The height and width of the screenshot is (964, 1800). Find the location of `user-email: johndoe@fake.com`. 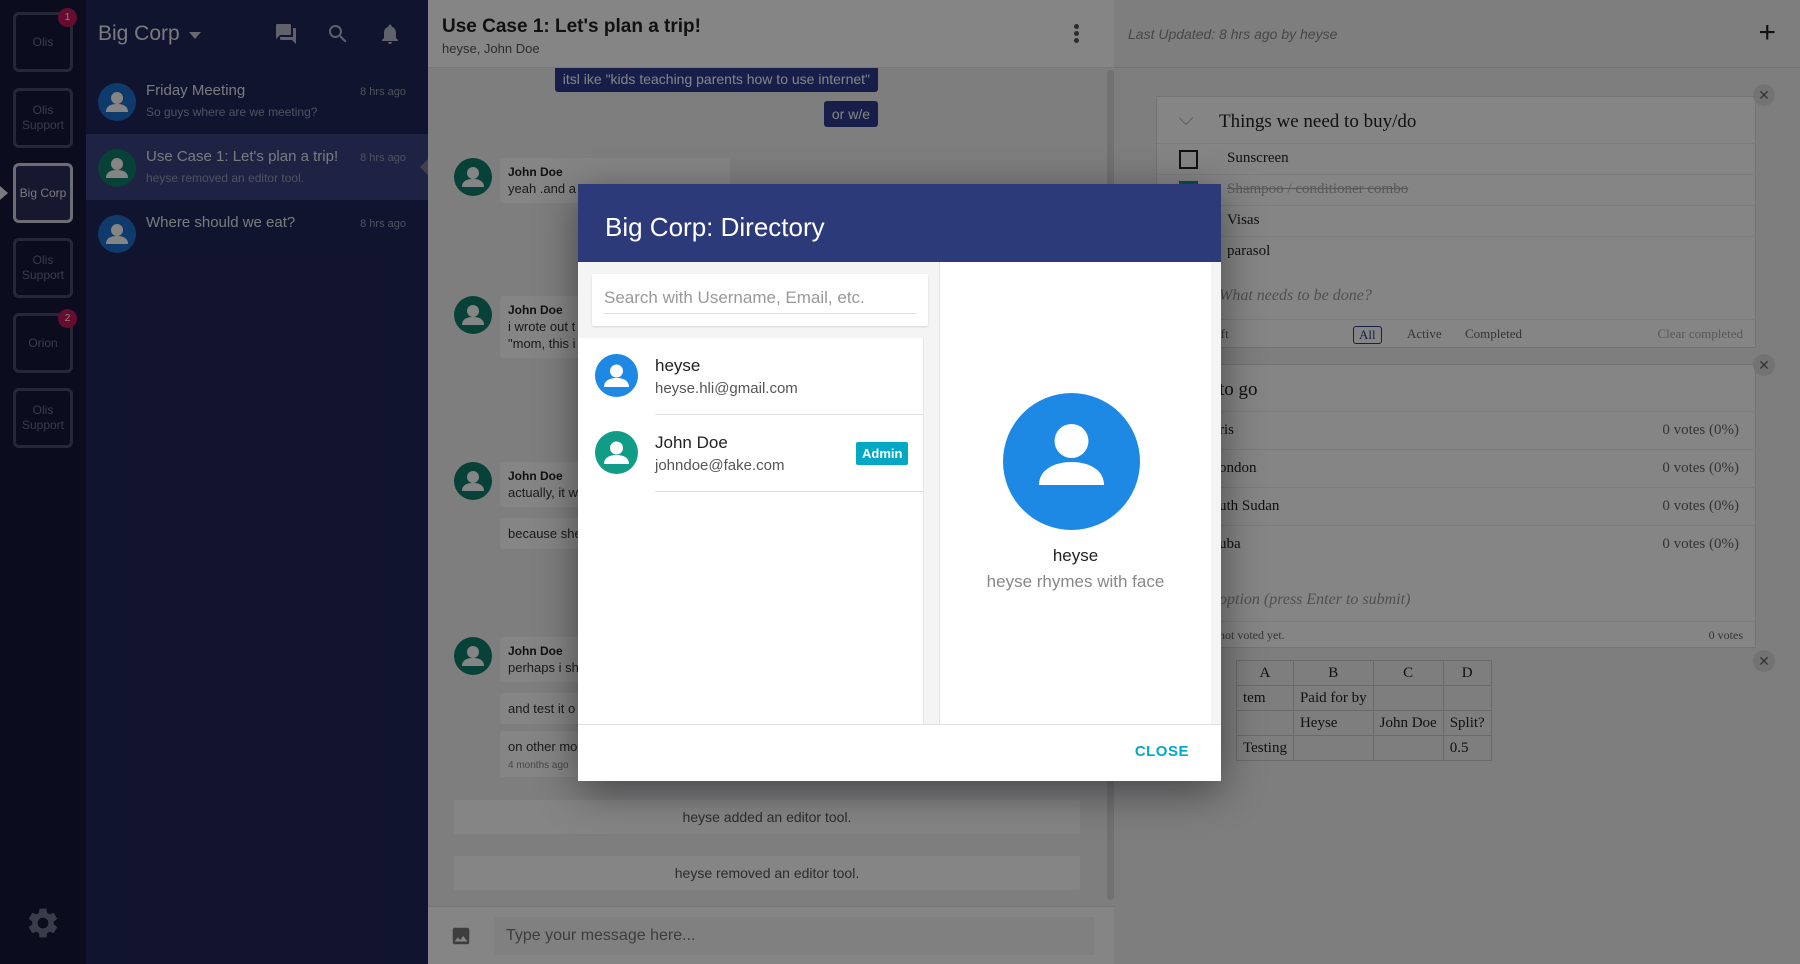

user-email: johndoe@fake.com is located at coordinates (720, 465).